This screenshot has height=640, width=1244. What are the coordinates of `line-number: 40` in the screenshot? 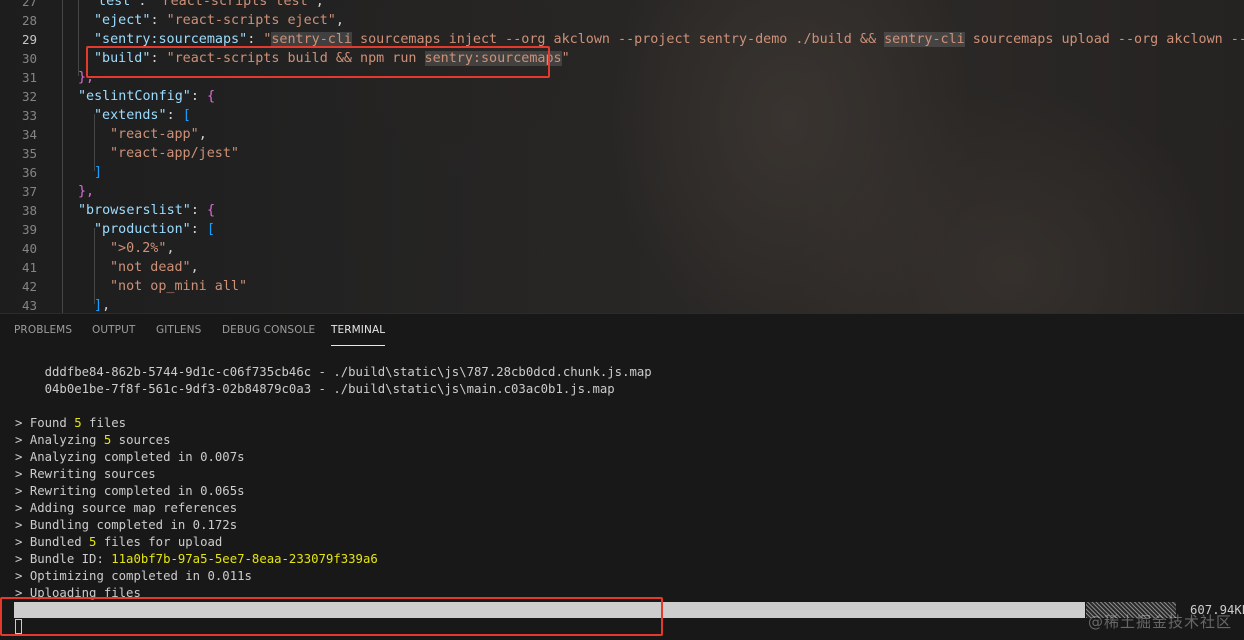 It's located at (29, 248).